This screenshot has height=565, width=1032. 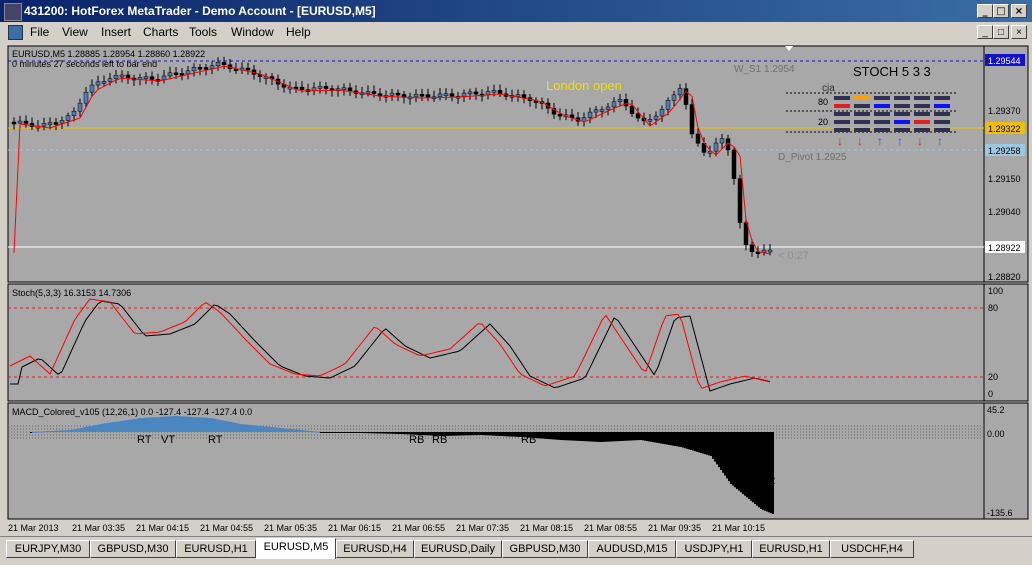 What do you see at coordinates (1001, 32) in the screenshot?
I see `chart-restore-button: □` at bounding box center [1001, 32].